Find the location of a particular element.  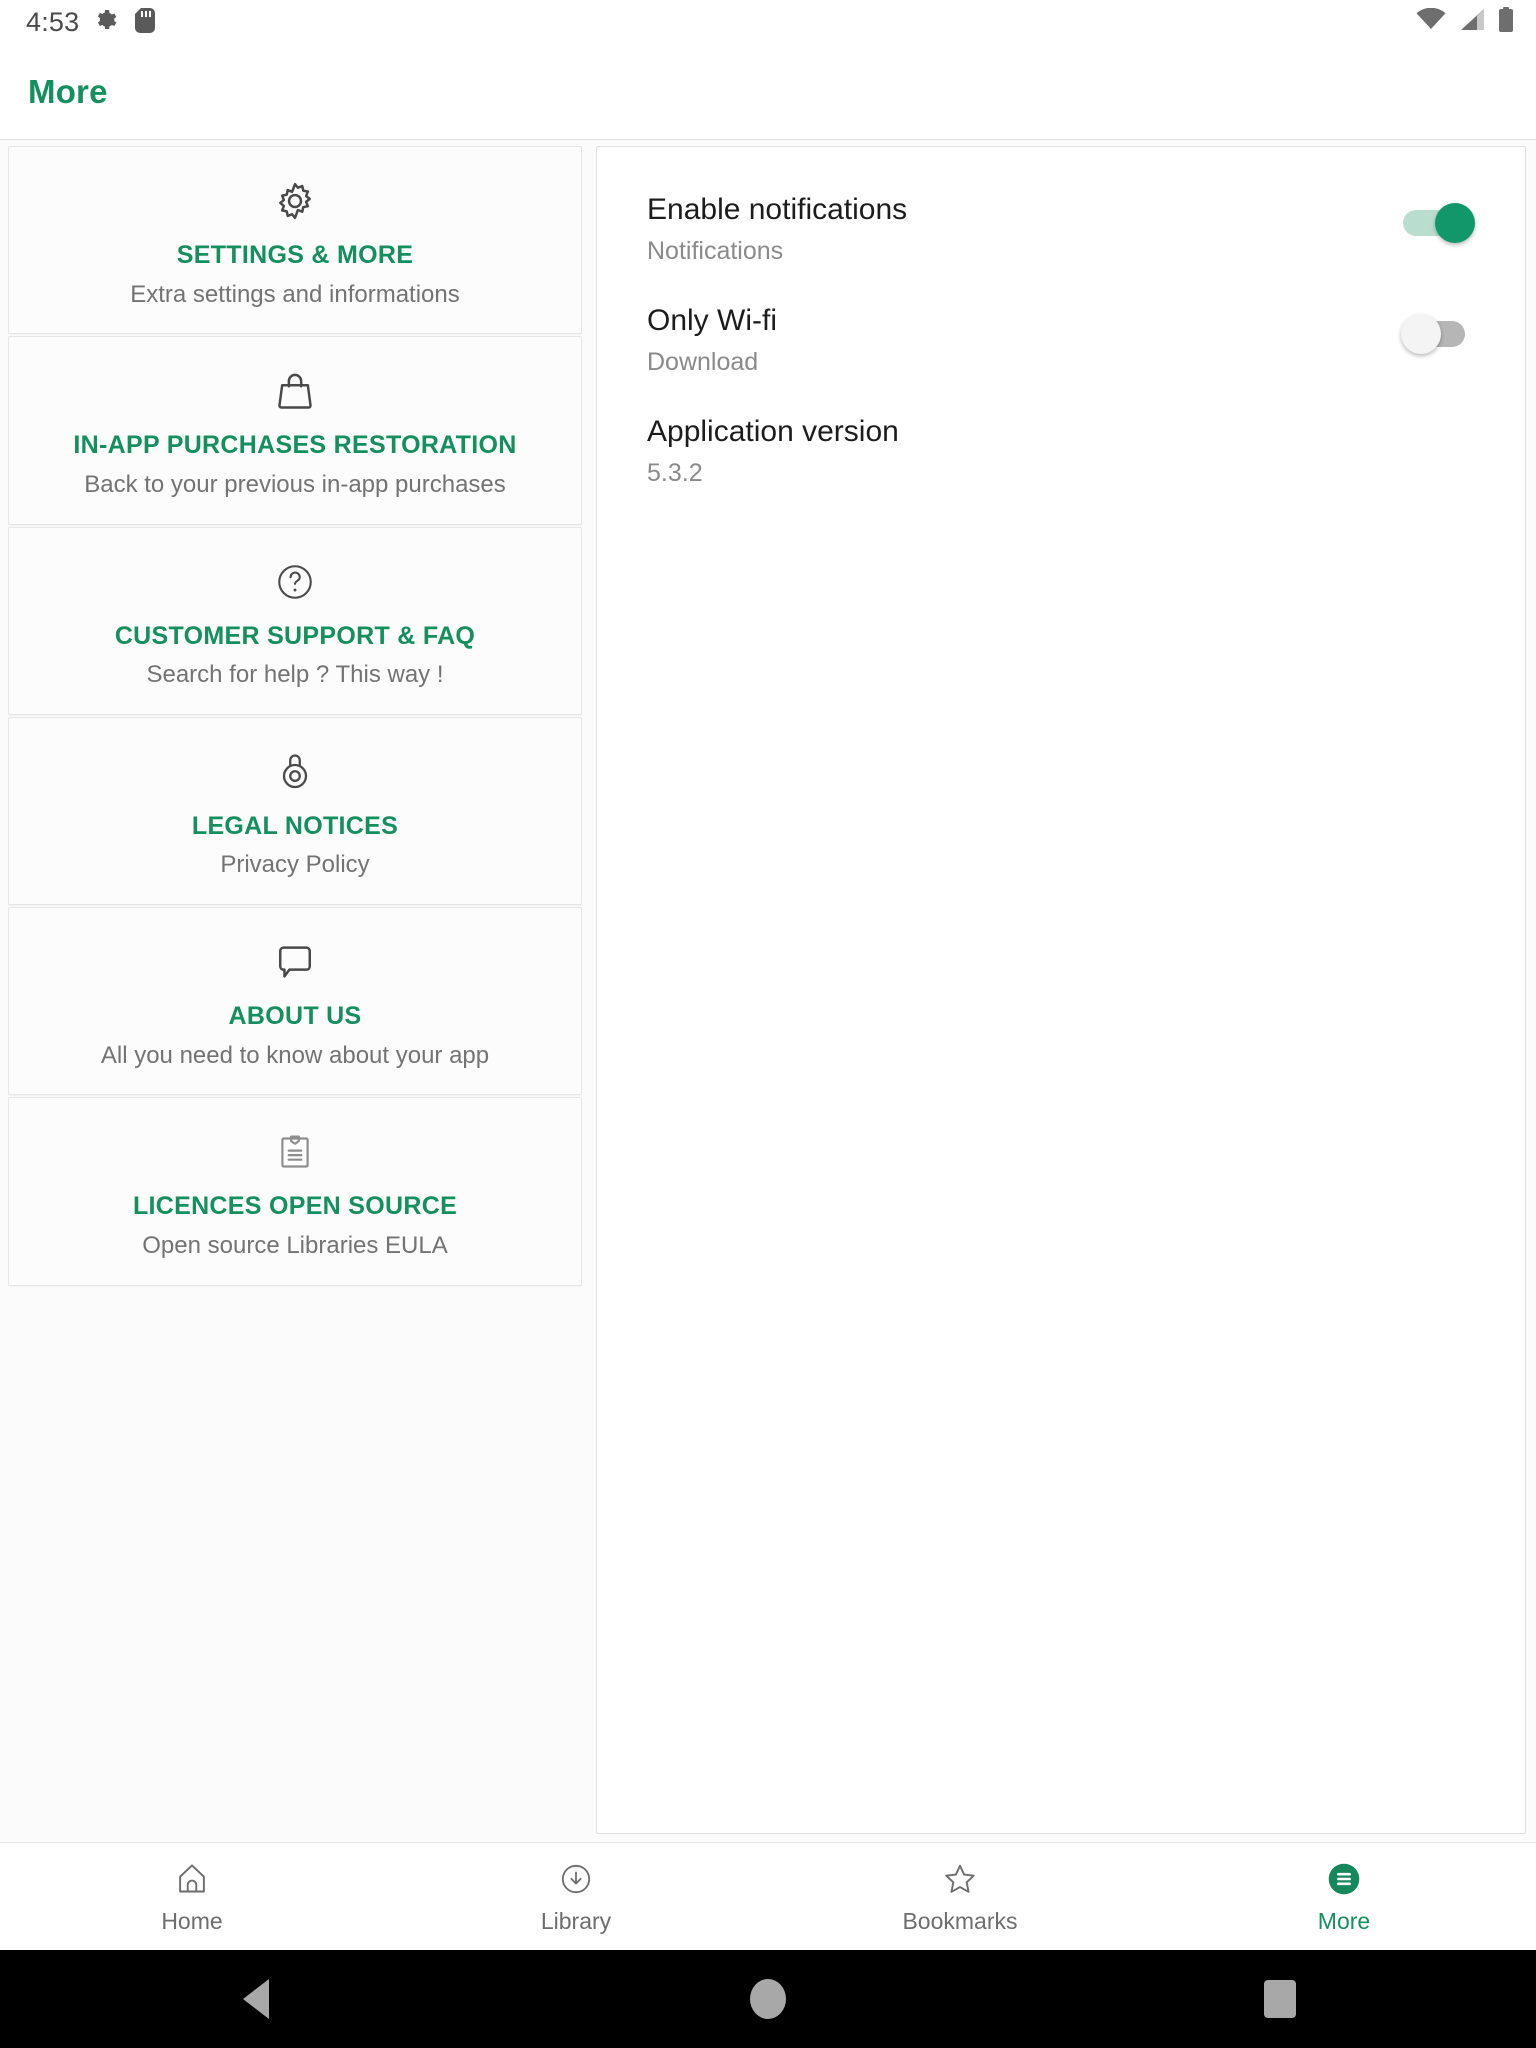

nav-item-bookmarks: Bookmarks is located at coordinates (960, 1897).